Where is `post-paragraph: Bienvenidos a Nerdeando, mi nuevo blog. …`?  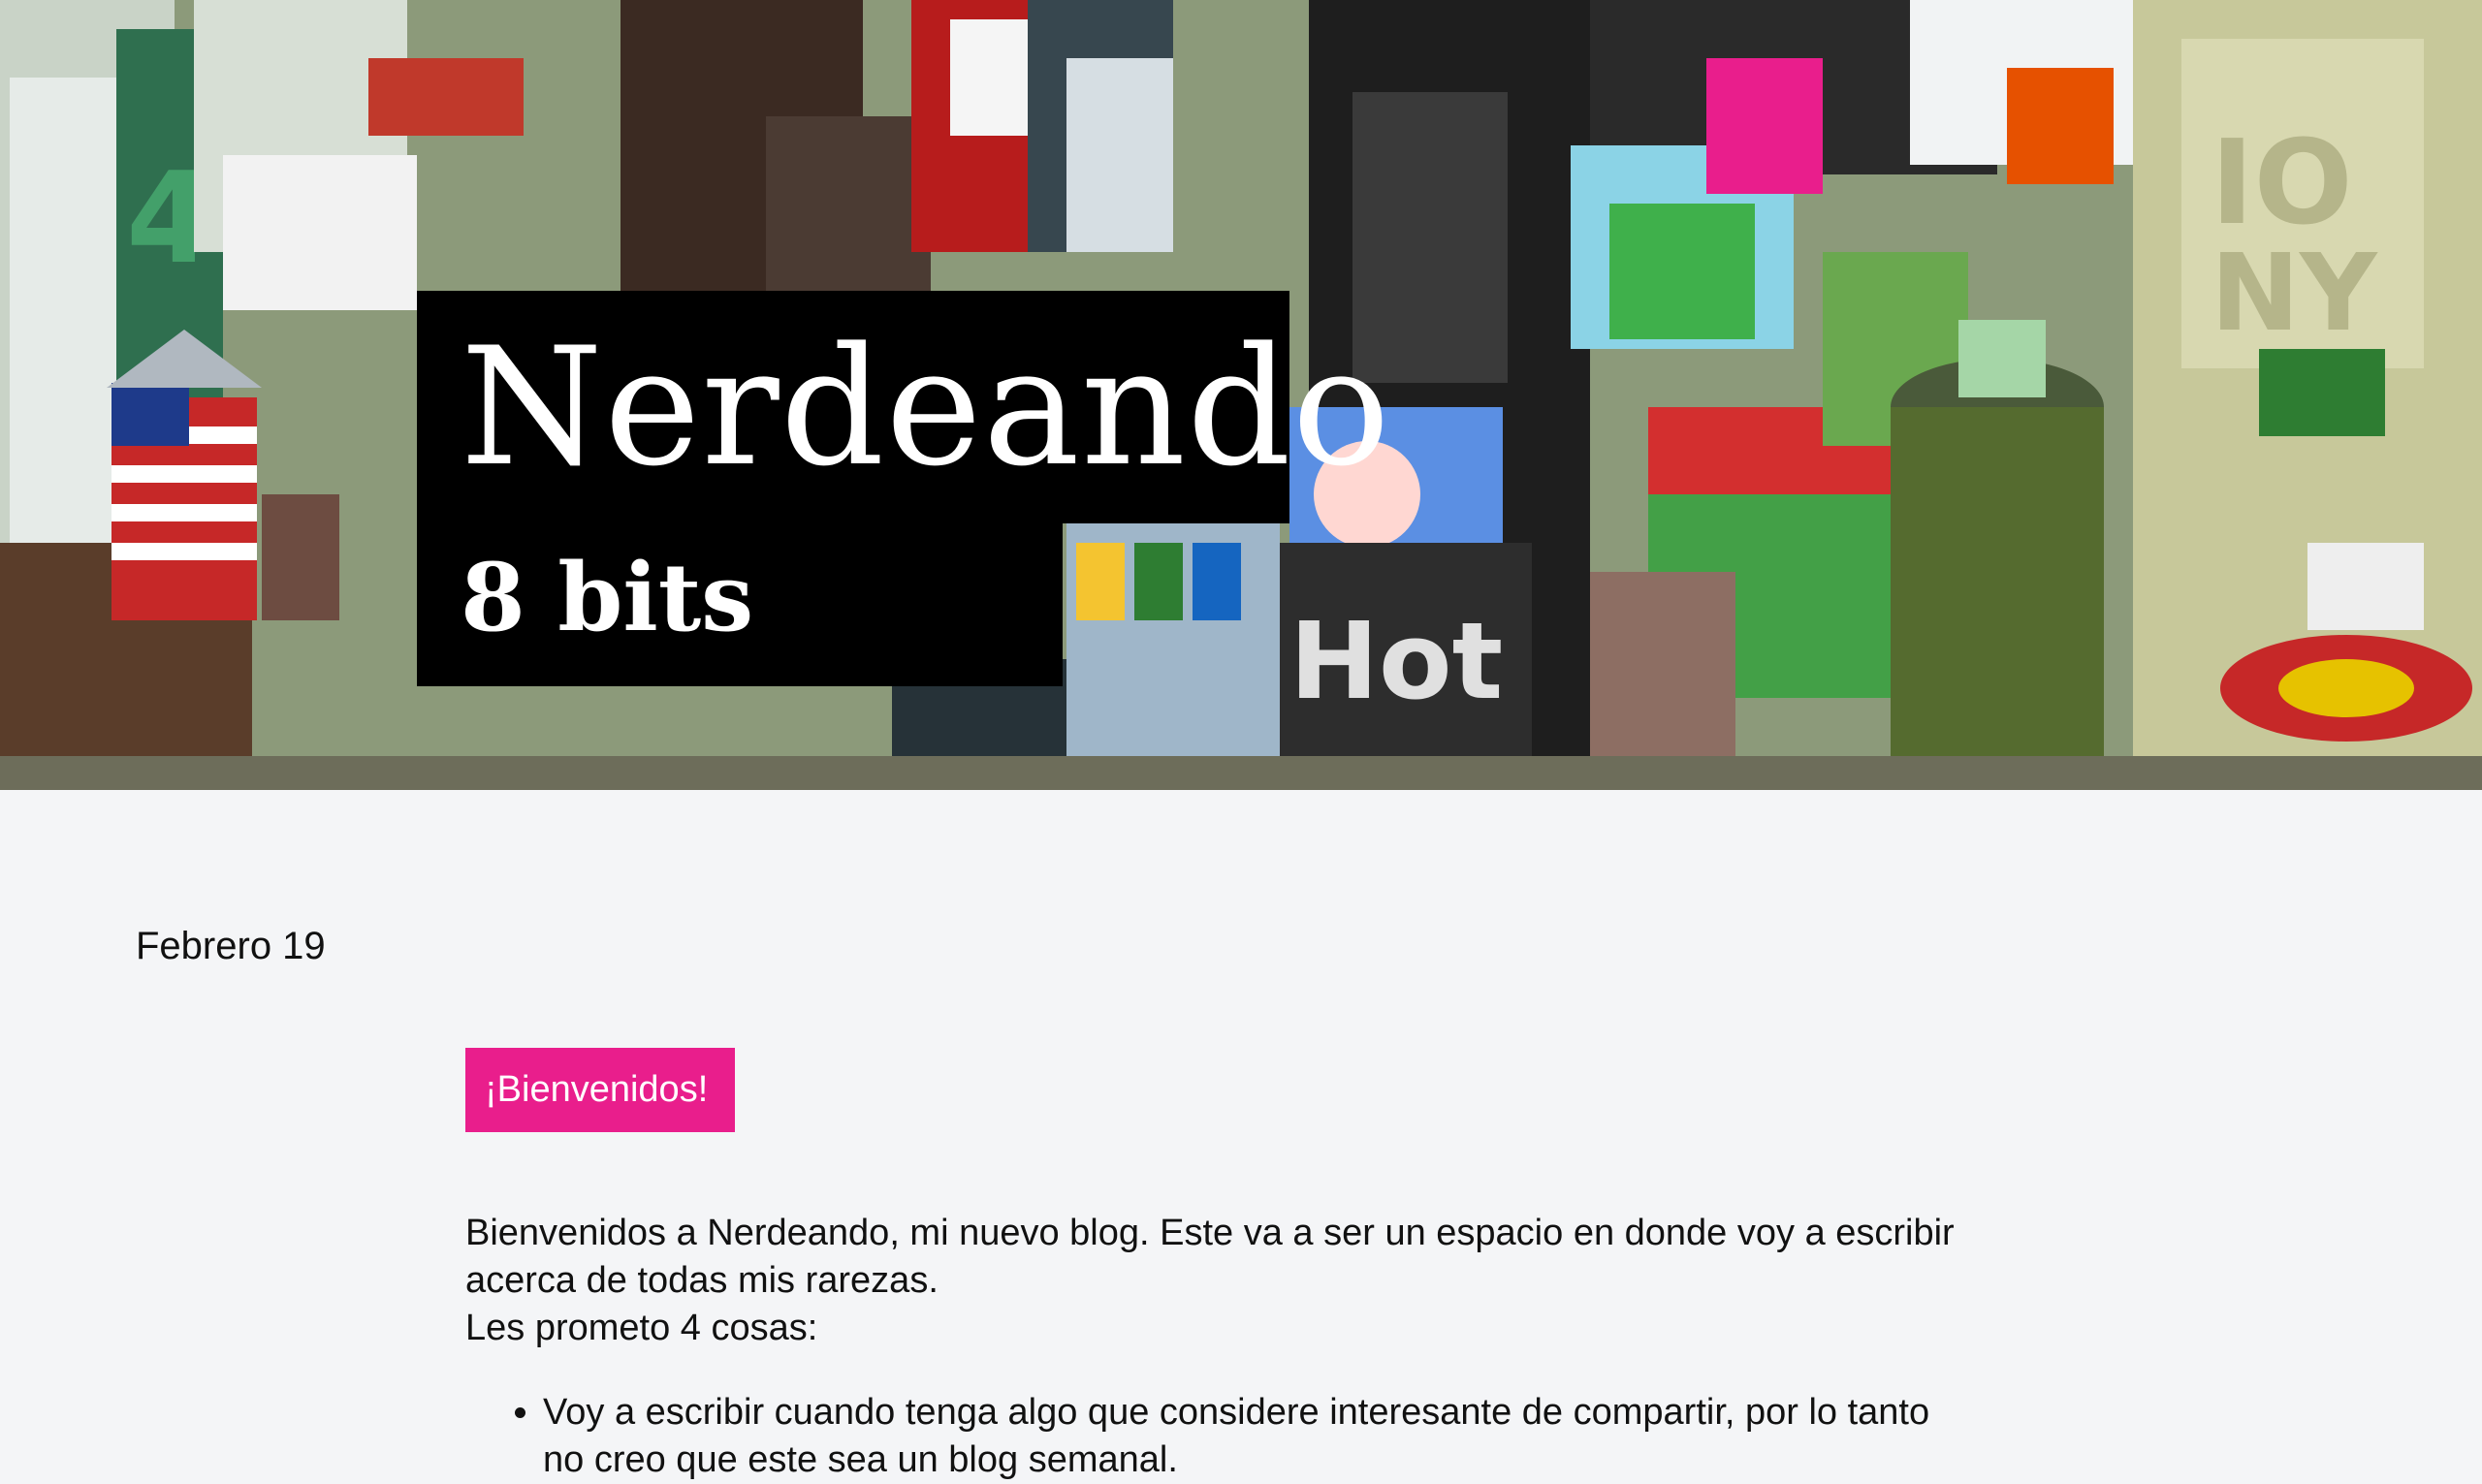 post-paragraph: Bienvenidos a Nerdeando, mi nuevo blog. … is located at coordinates (1210, 1257).